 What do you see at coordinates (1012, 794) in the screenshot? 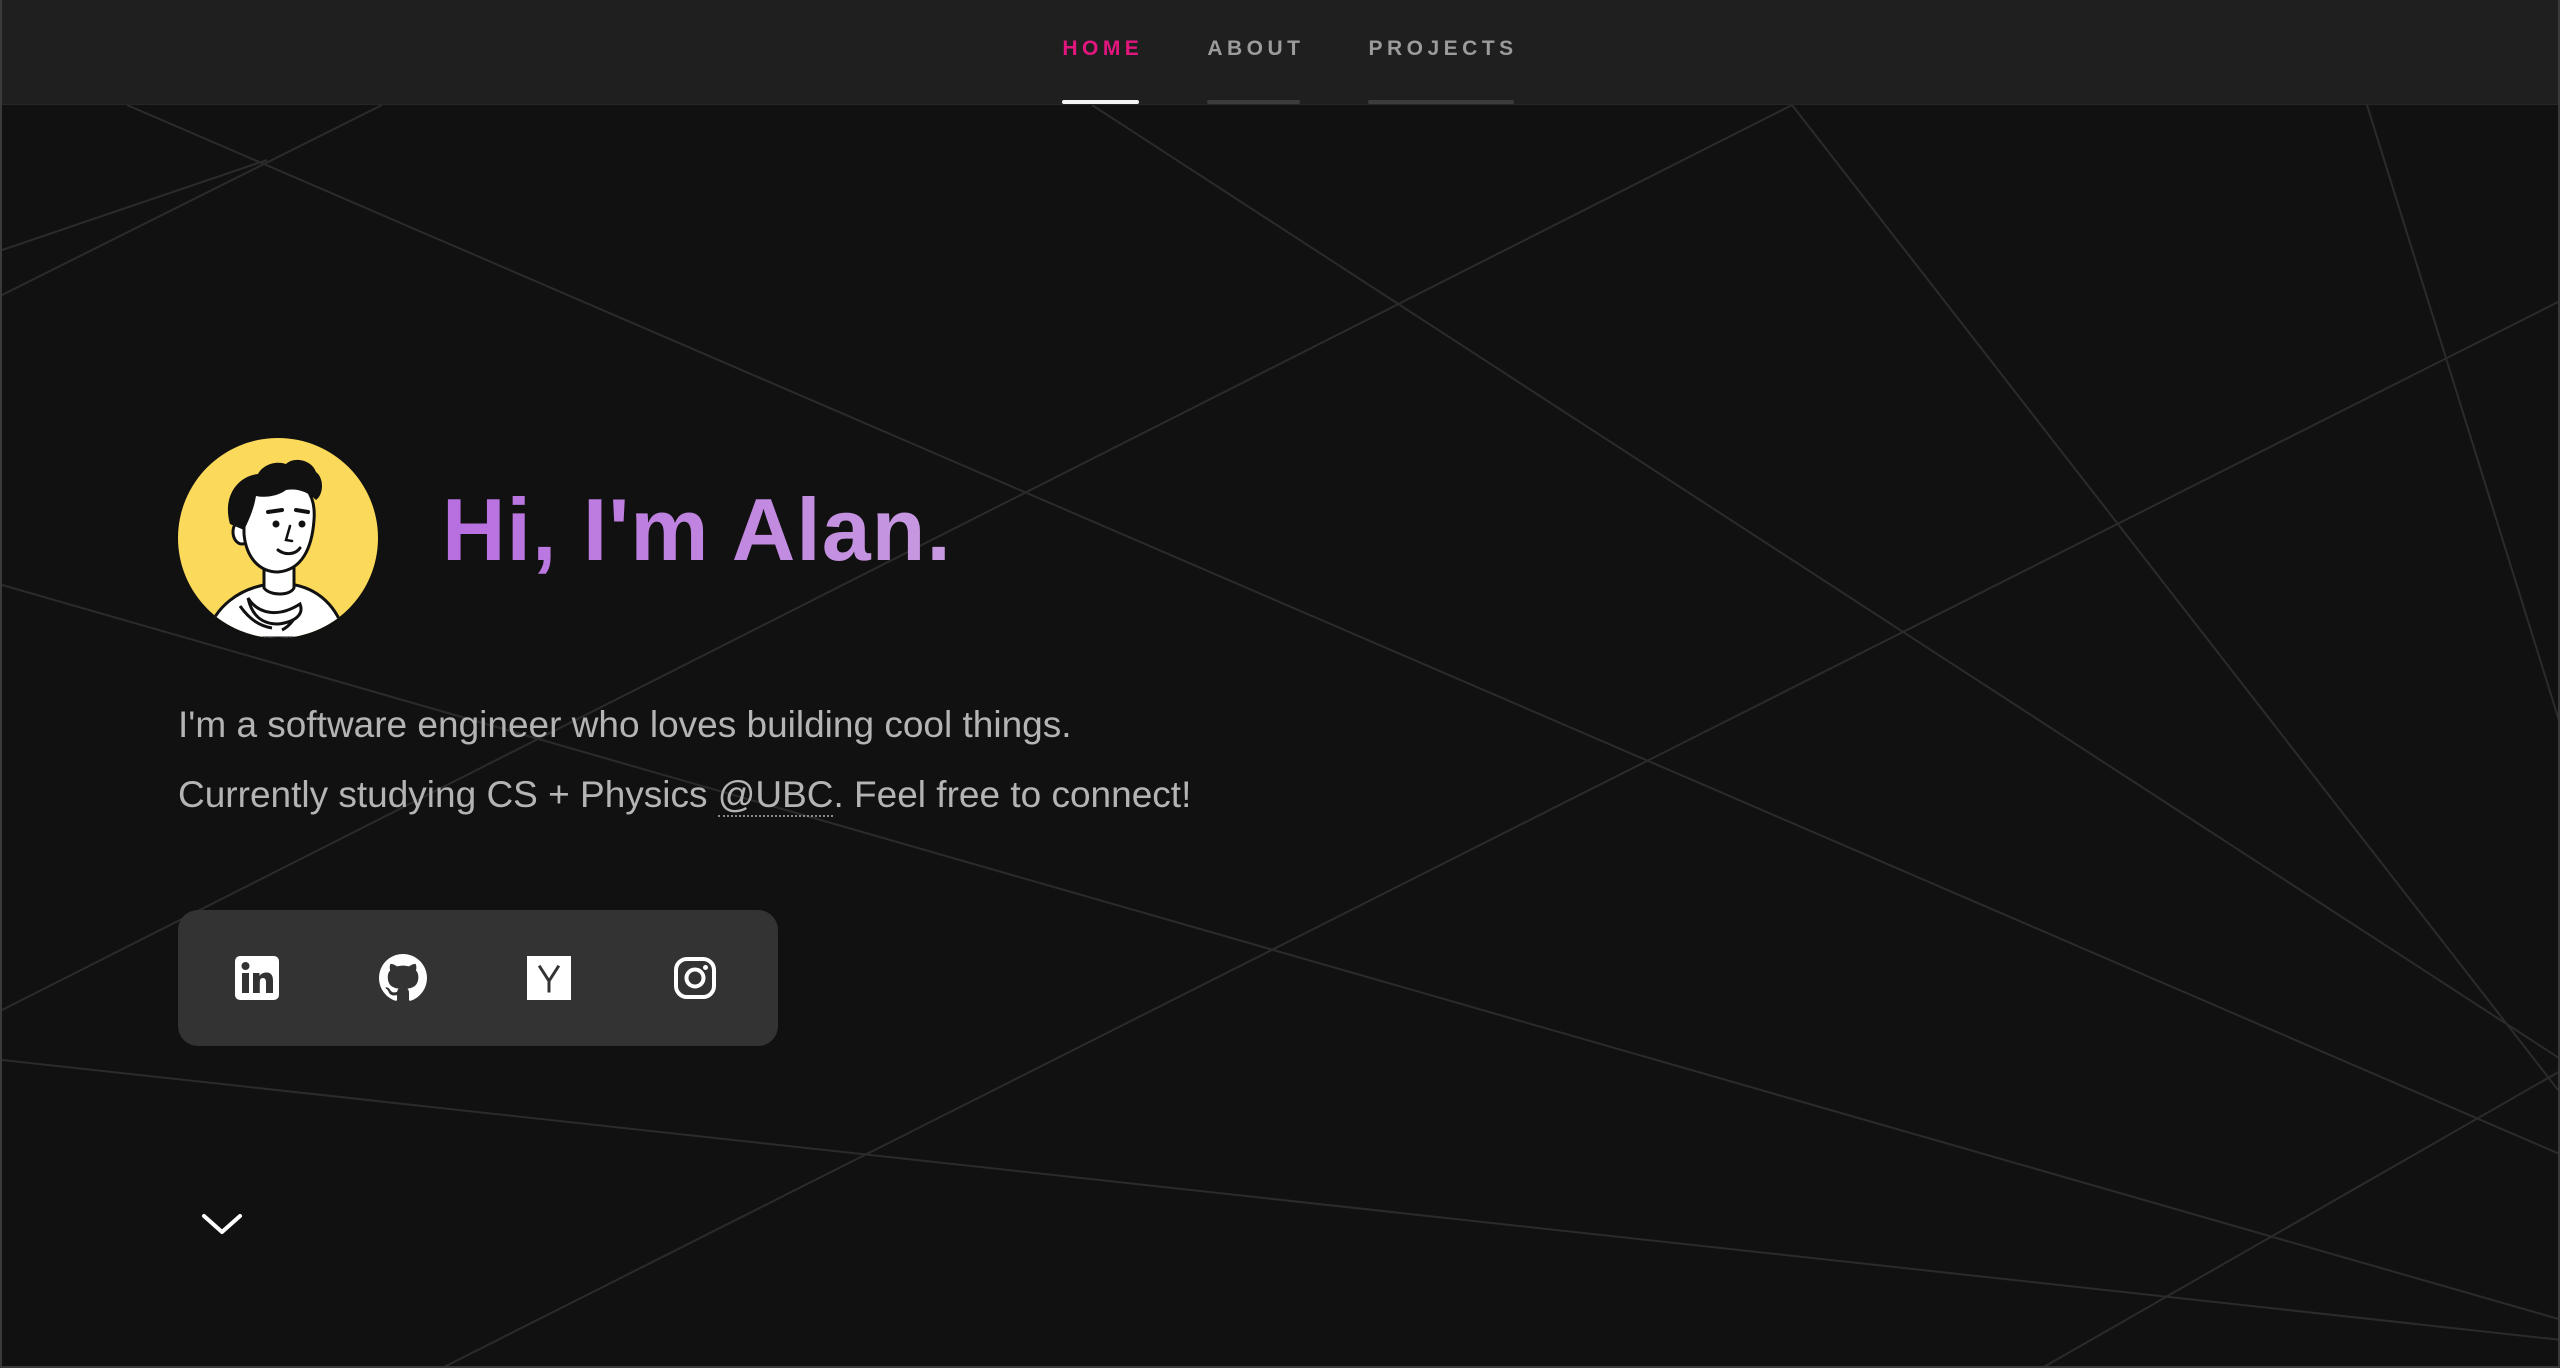
I see `bio-line-2-text-after: . Feel free to connect!` at bounding box center [1012, 794].